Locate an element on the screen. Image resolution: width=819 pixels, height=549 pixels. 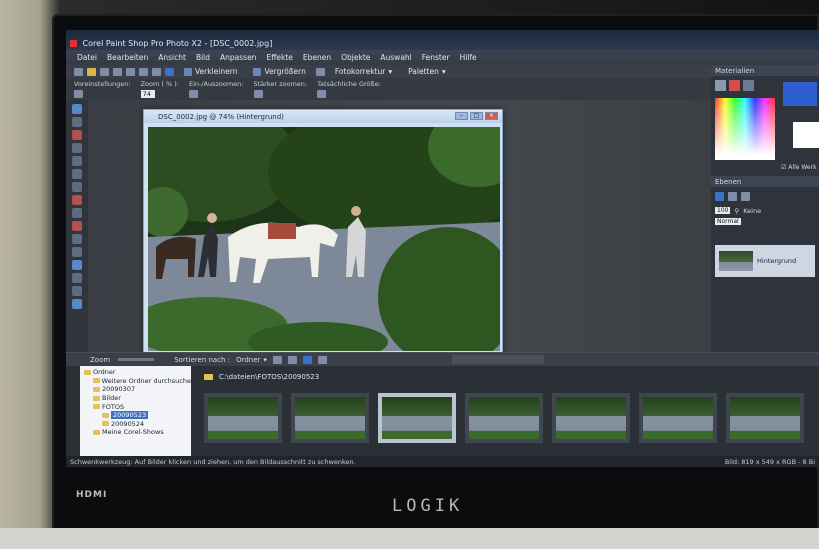
eraser-tool-icon is located at coordinates (77, 239).